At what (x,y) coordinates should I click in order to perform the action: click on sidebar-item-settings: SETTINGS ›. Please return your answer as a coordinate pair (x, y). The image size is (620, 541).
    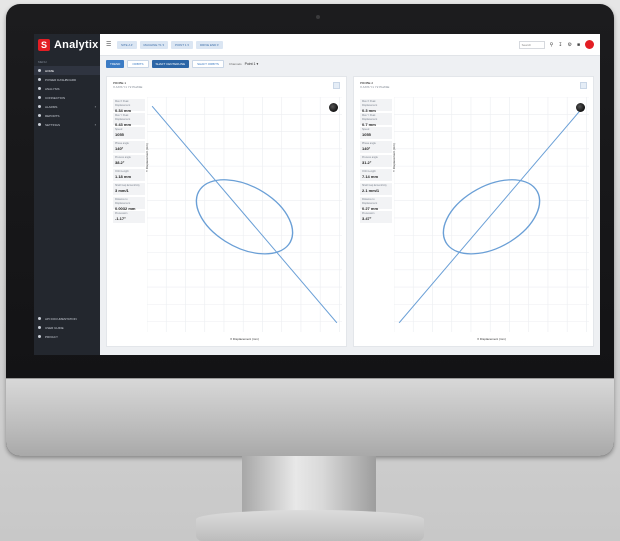
    Looking at the image, I should click on (67, 124).